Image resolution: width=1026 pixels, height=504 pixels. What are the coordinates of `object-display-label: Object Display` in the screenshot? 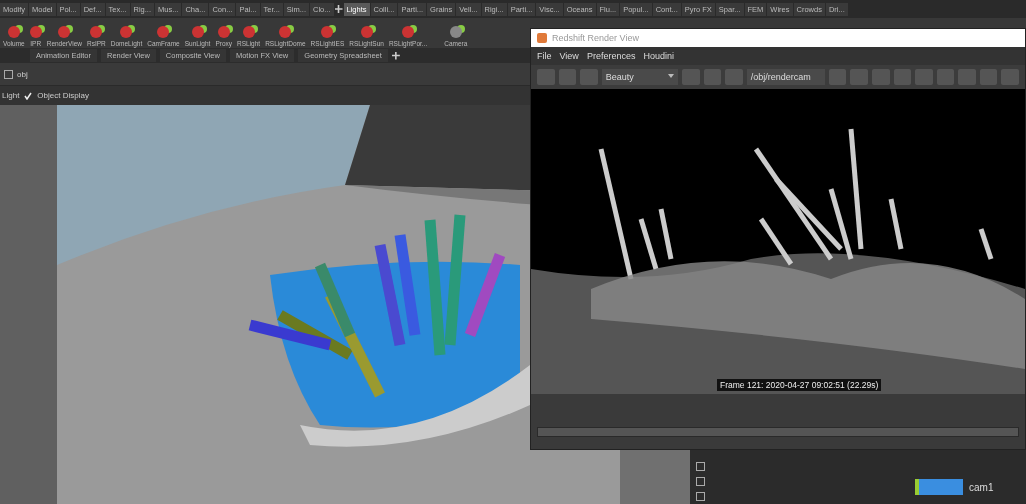 It's located at (63, 95).